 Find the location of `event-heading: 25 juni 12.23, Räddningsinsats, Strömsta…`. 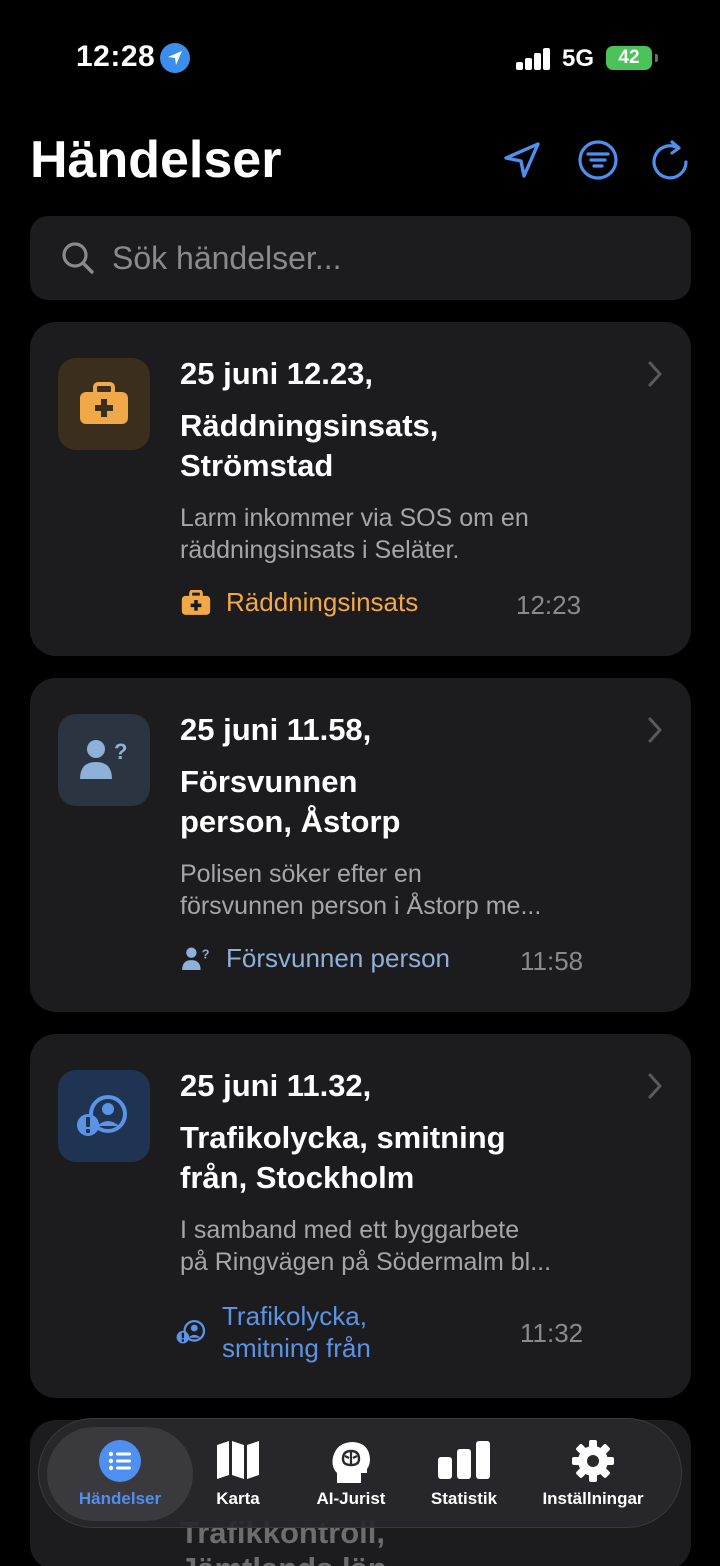

event-heading: 25 juni 12.23, Räddningsinsats, Strömsta… is located at coordinates (400, 420).